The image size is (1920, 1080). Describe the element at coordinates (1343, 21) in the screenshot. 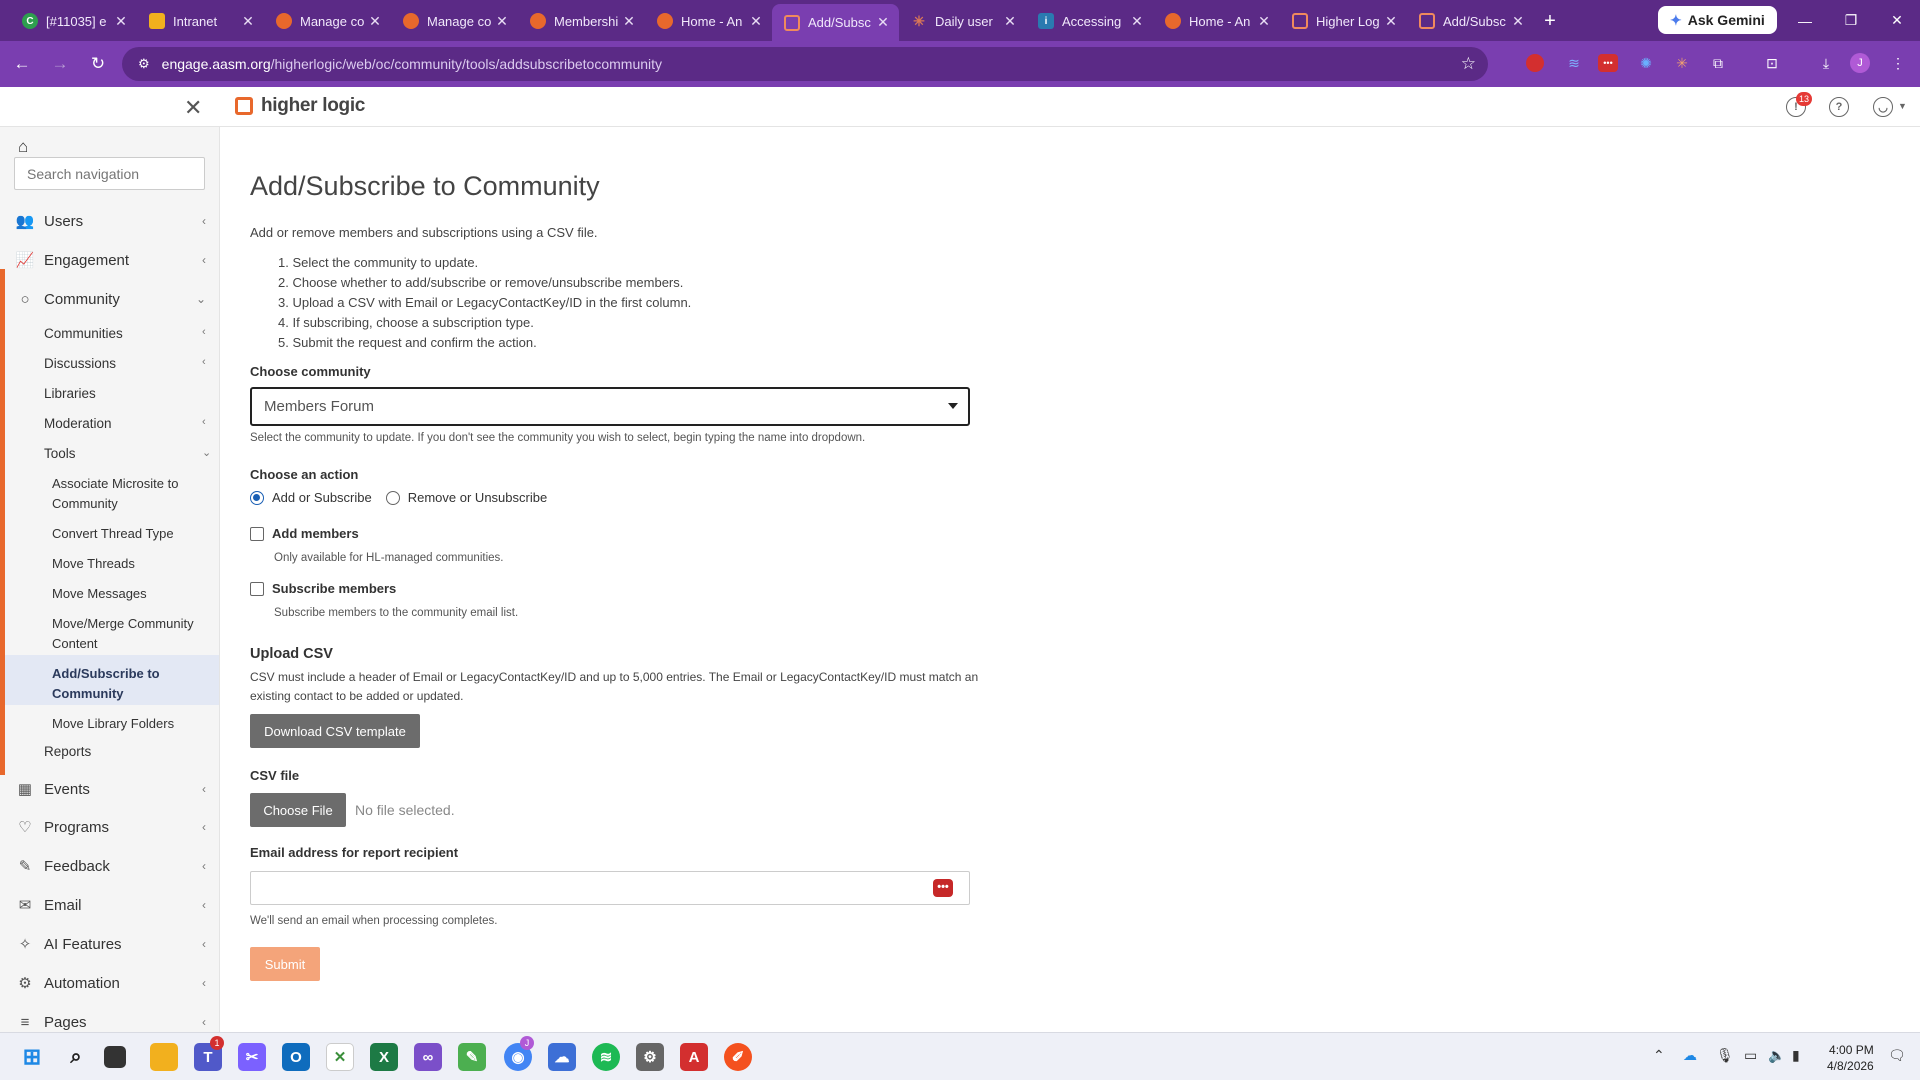

I see `browser-tab: Higher Log ✕` at that location.